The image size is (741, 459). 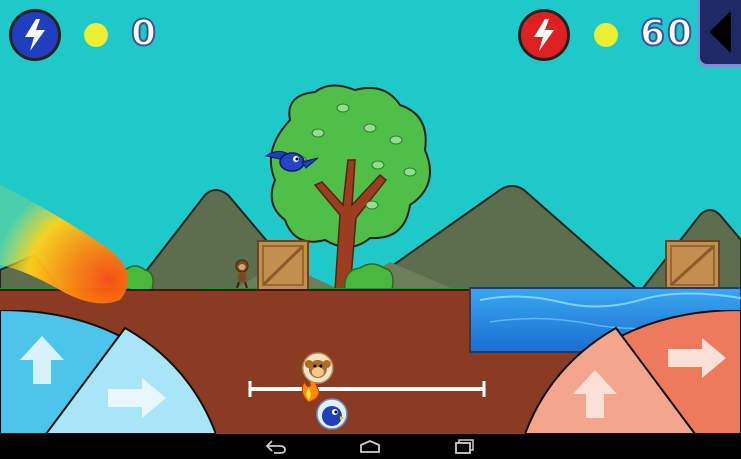 I want to click on left-move-right-button, so click(x=137, y=398).